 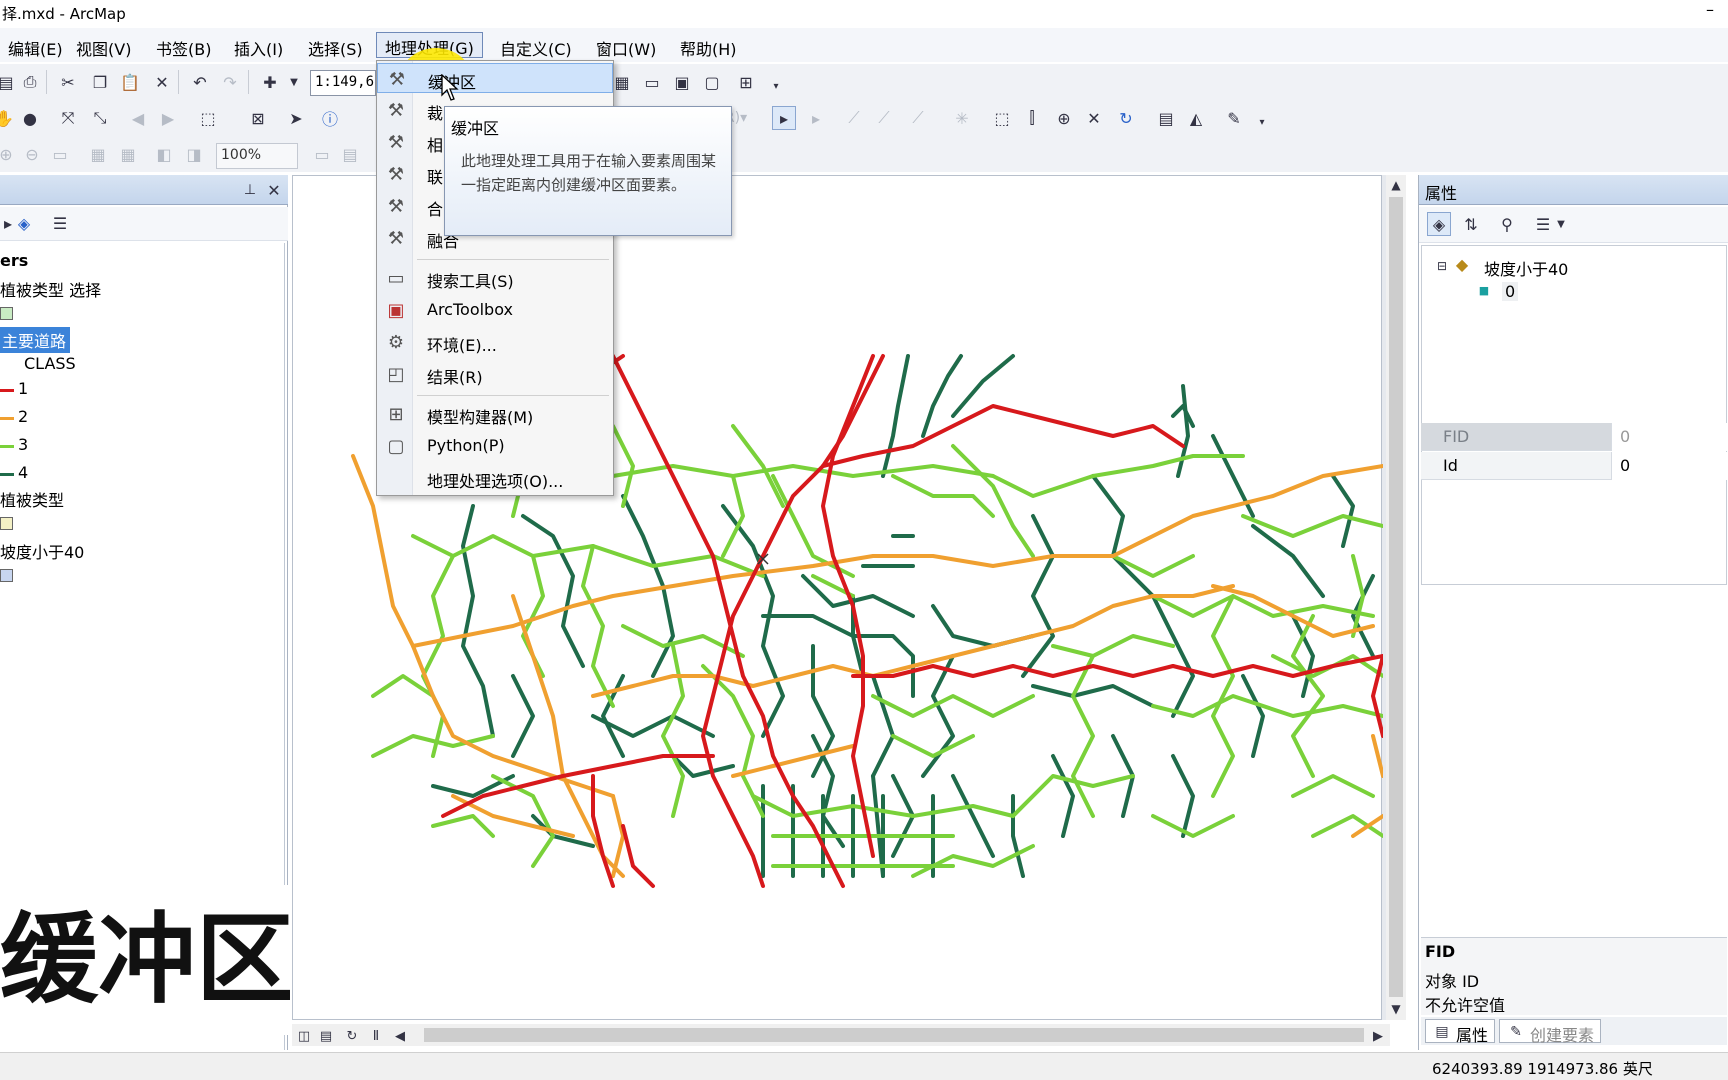 I want to click on scroll-up-icon: ▲, so click(x=1396, y=185).